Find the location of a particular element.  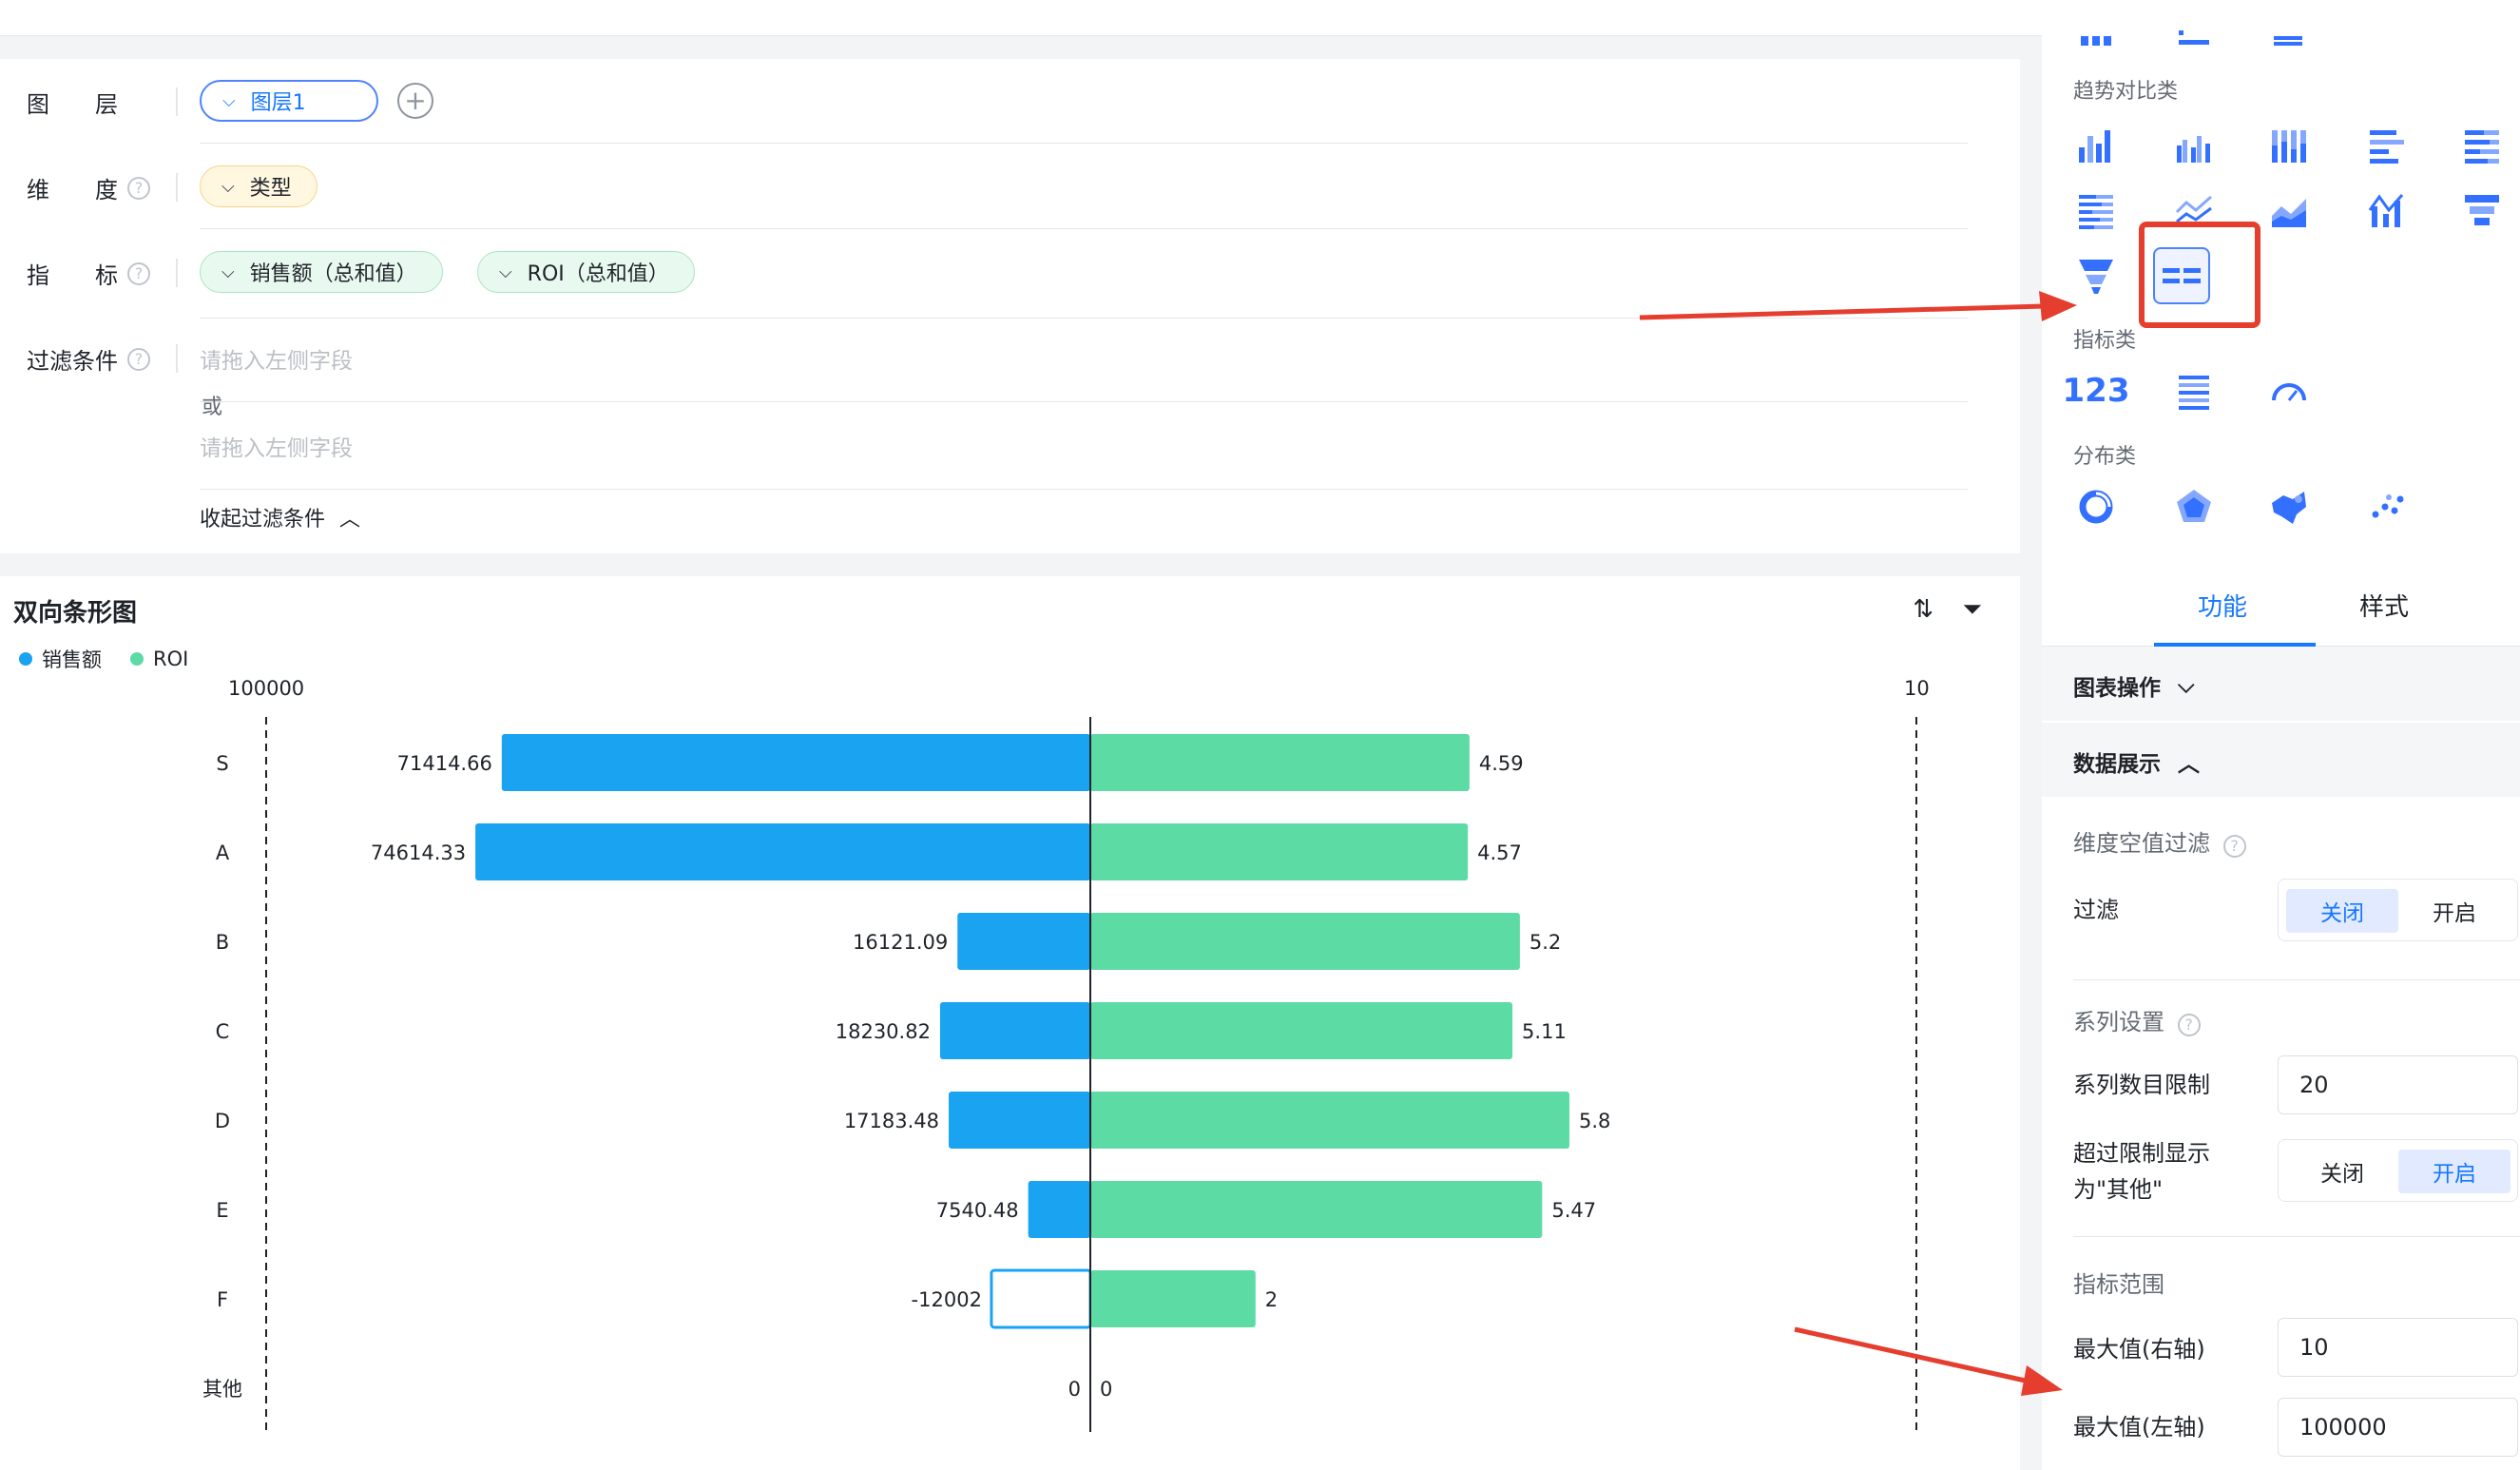

number-card-icon: 123 is located at coordinates (2097, 391).